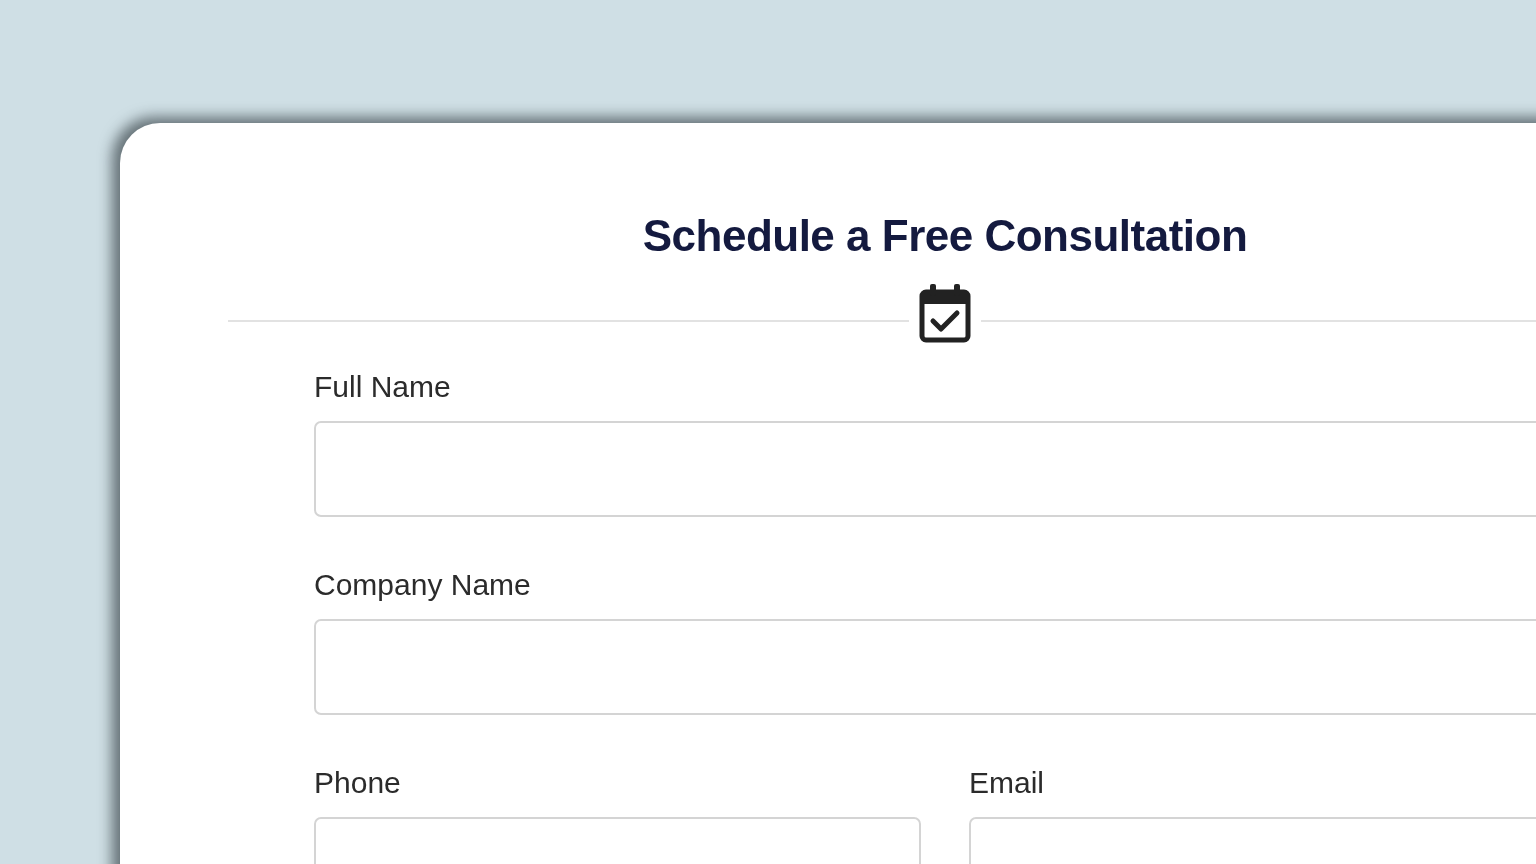  What do you see at coordinates (1007, 783) in the screenshot?
I see `field-label: Email` at bounding box center [1007, 783].